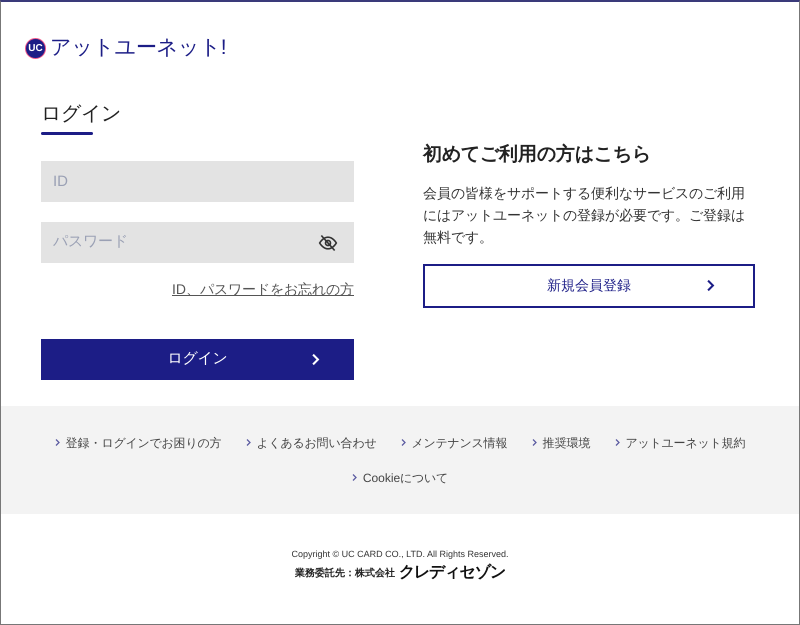 The height and width of the screenshot is (625, 800). What do you see at coordinates (680, 443) in the screenshot?
I see `footer-link: アットユーネット規約` at bounding box center [680, 443].